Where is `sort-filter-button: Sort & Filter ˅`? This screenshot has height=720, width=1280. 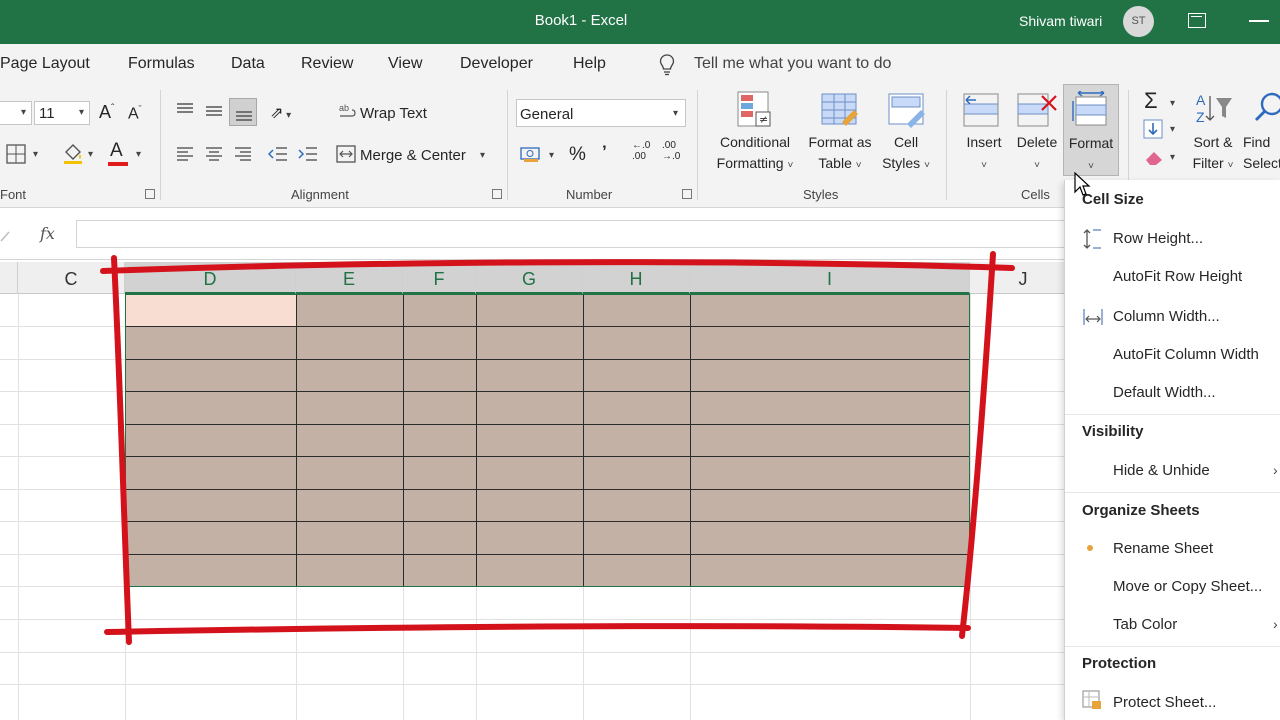 sort-filter-button: Sort & Filter ˅ is located at coordinates (1213, 154).